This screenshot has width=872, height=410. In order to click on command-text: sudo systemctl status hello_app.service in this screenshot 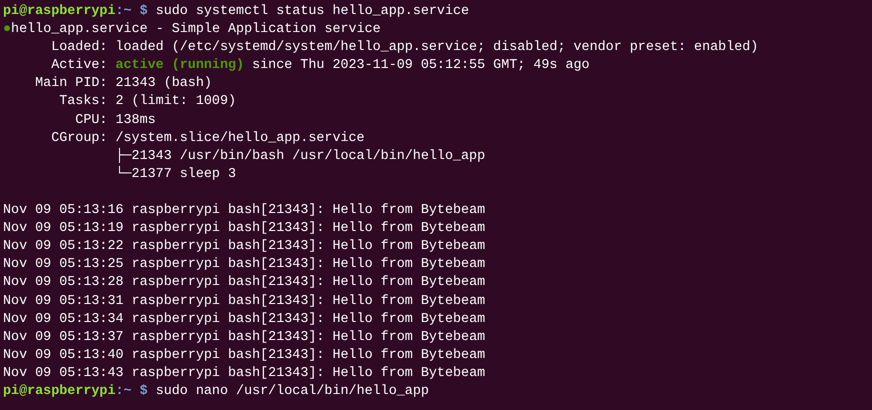, I will do `click(313, 12)`.